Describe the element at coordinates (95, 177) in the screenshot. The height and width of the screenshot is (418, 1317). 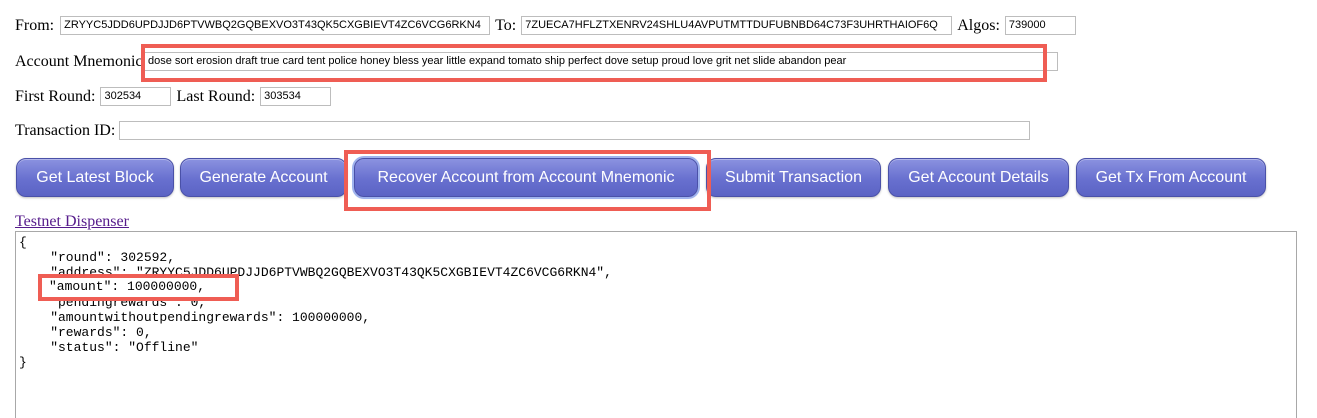
I see `get-latest-block-button: Get Latest Block` at that location.